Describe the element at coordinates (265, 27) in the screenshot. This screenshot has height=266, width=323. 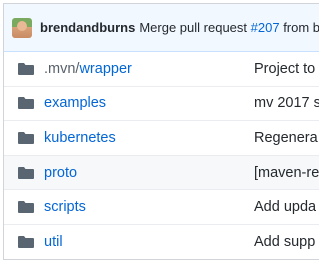
I see `pull-request-link: #207` at that location.